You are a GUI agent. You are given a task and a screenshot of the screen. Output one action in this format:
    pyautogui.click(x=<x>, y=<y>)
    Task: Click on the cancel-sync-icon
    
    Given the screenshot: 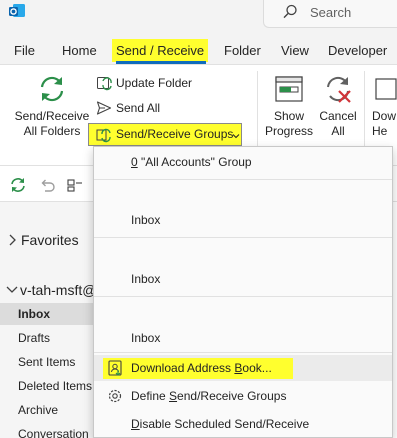 What is the action you would take?
    pyautogui.click(x=339, y=89)
    